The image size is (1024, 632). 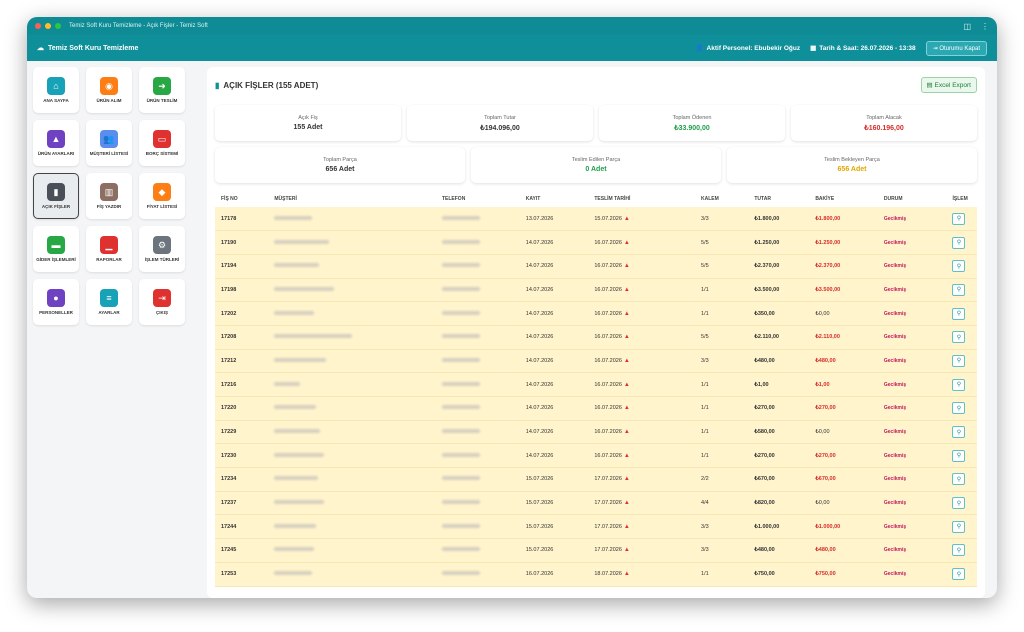 I want to click on item-count: 5/5, so click(x=722, y=337).